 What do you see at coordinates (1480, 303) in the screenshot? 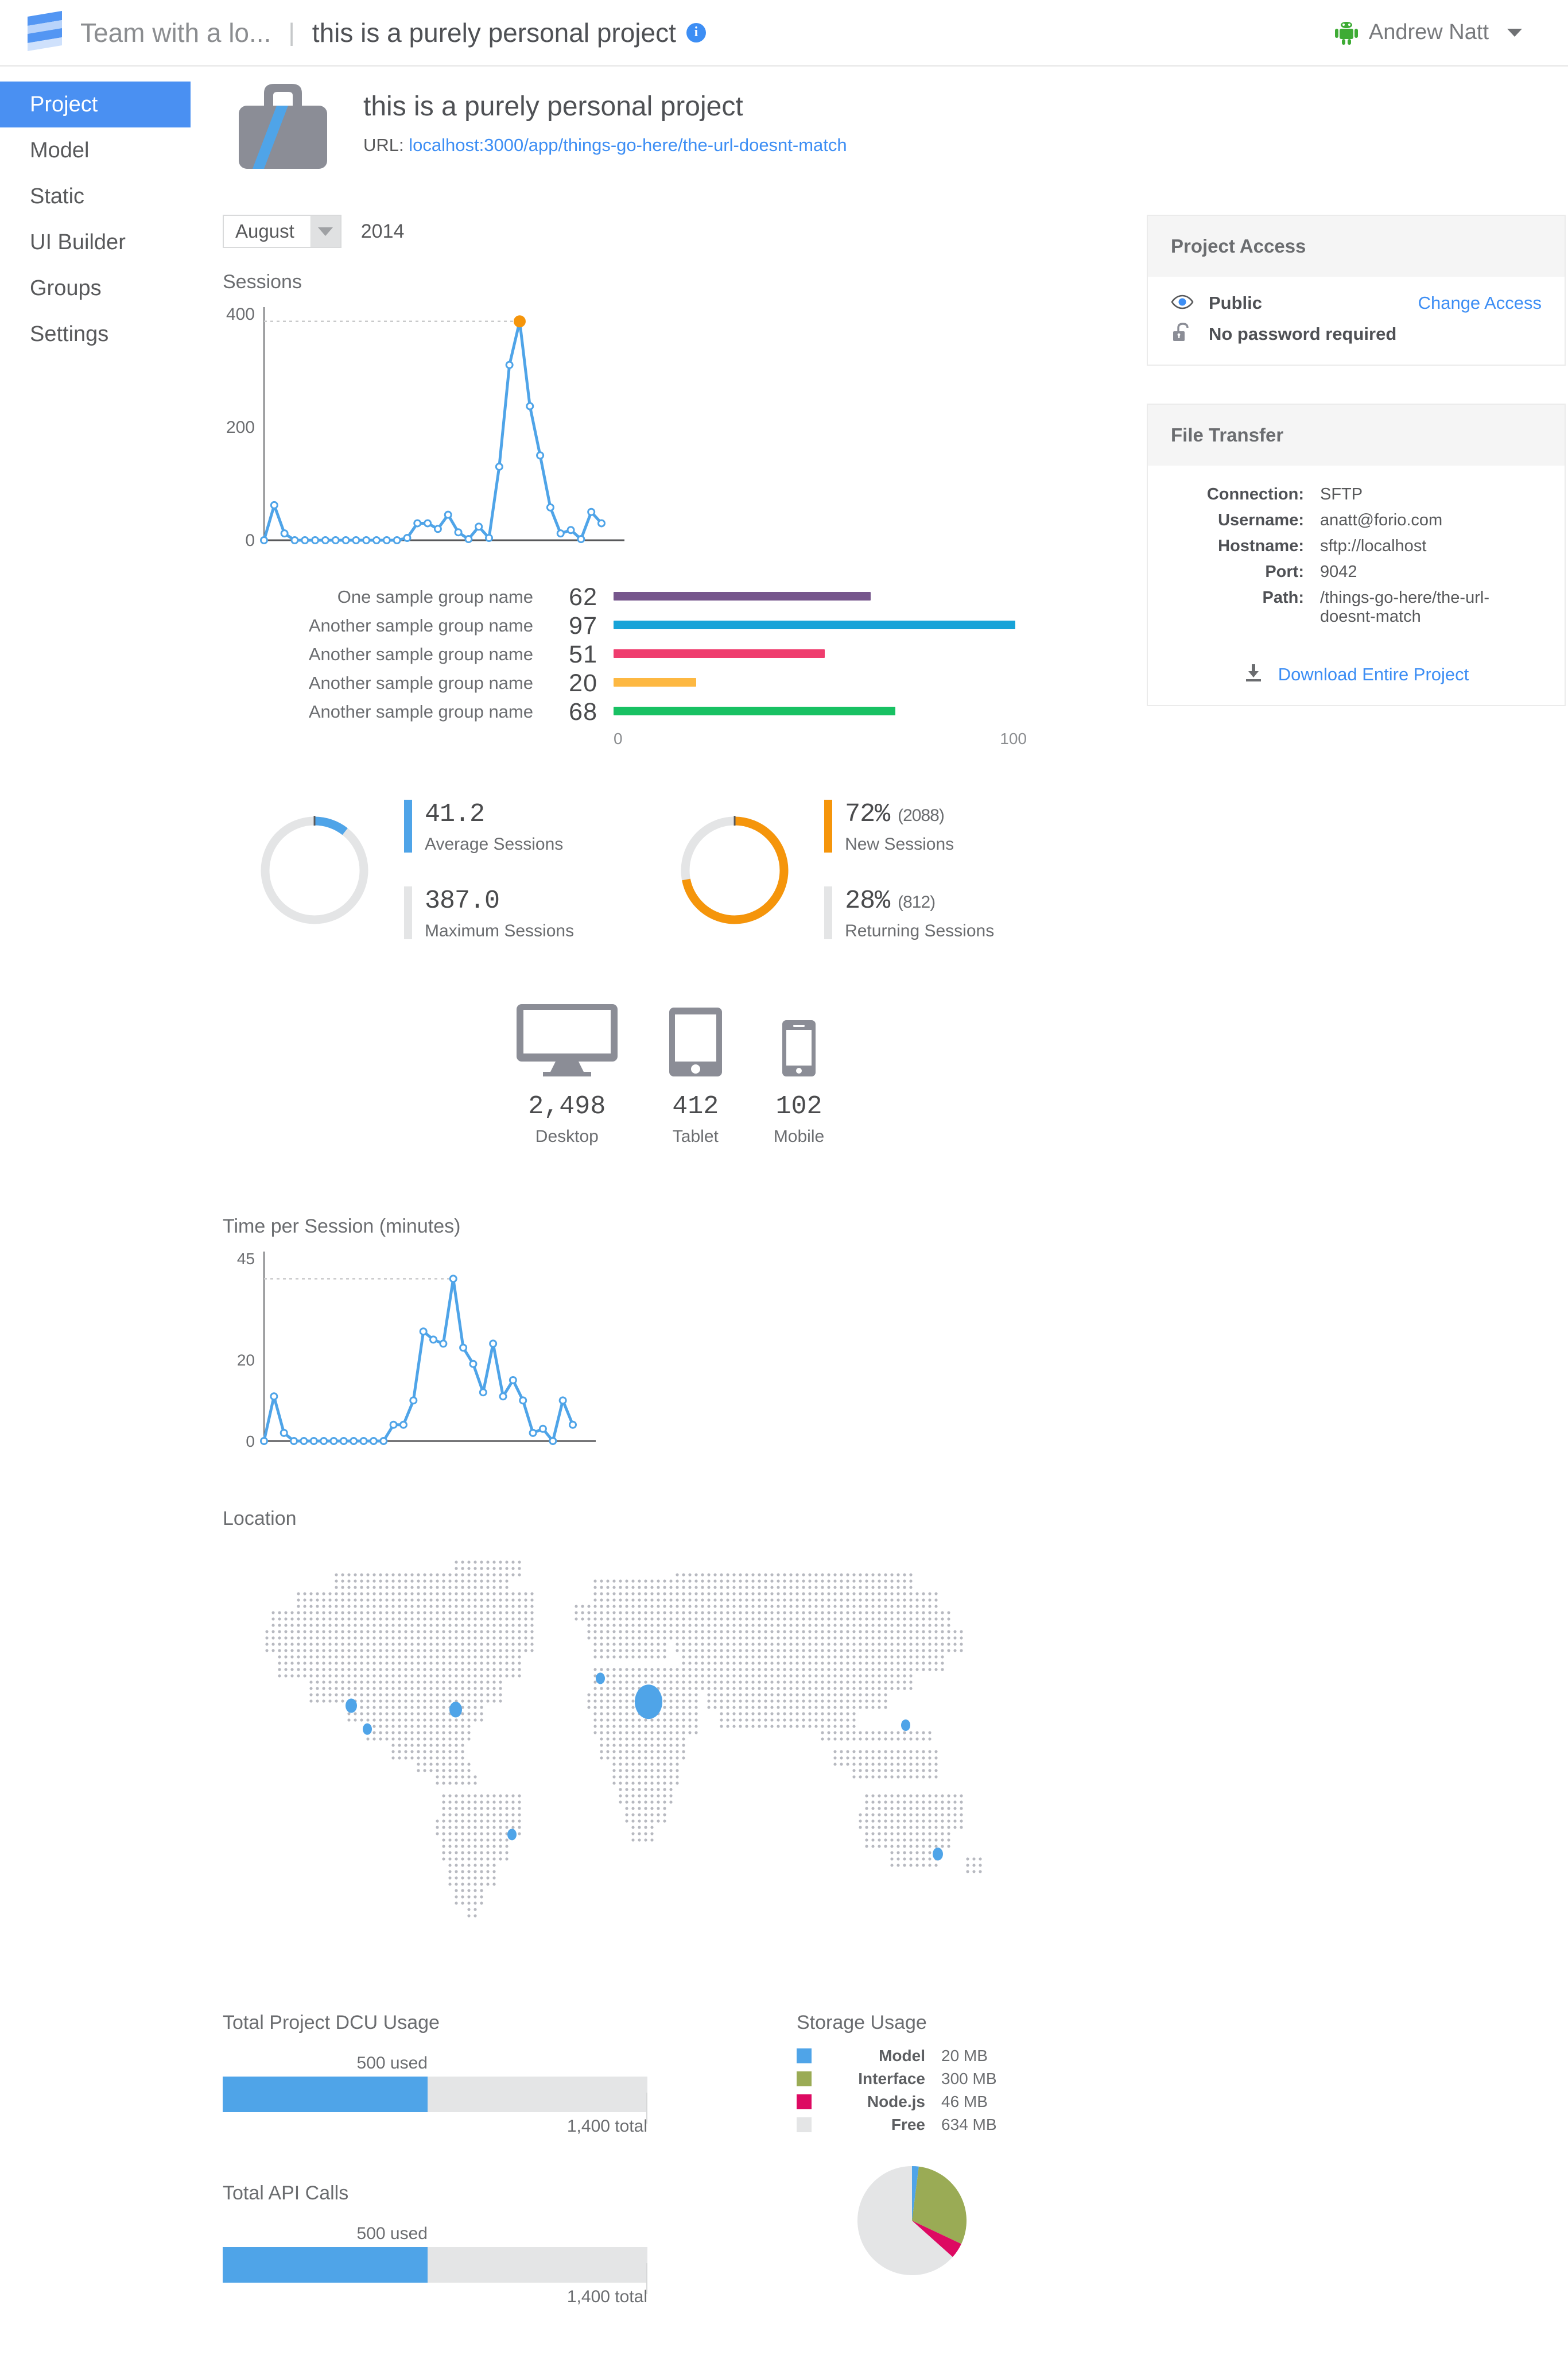
I see `change-access-link: Change Access` at bounding box center [1480, 303].